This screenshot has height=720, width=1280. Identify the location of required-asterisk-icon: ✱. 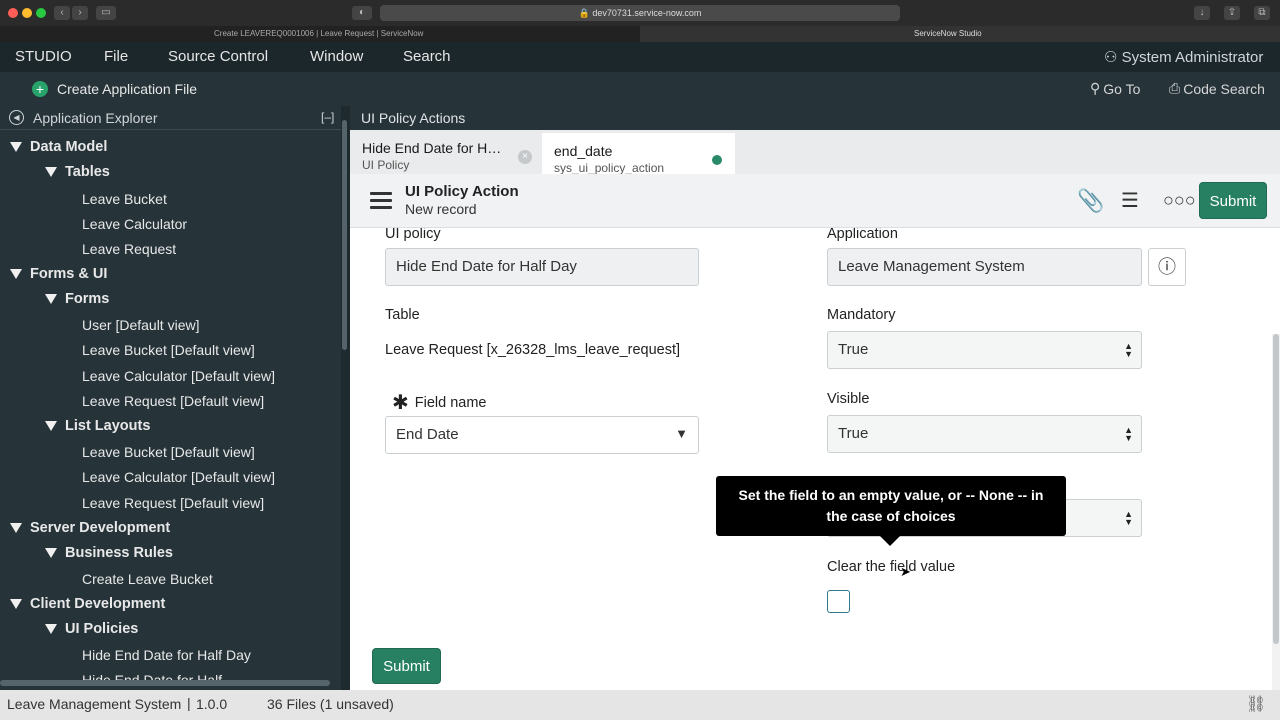
(400, 403).